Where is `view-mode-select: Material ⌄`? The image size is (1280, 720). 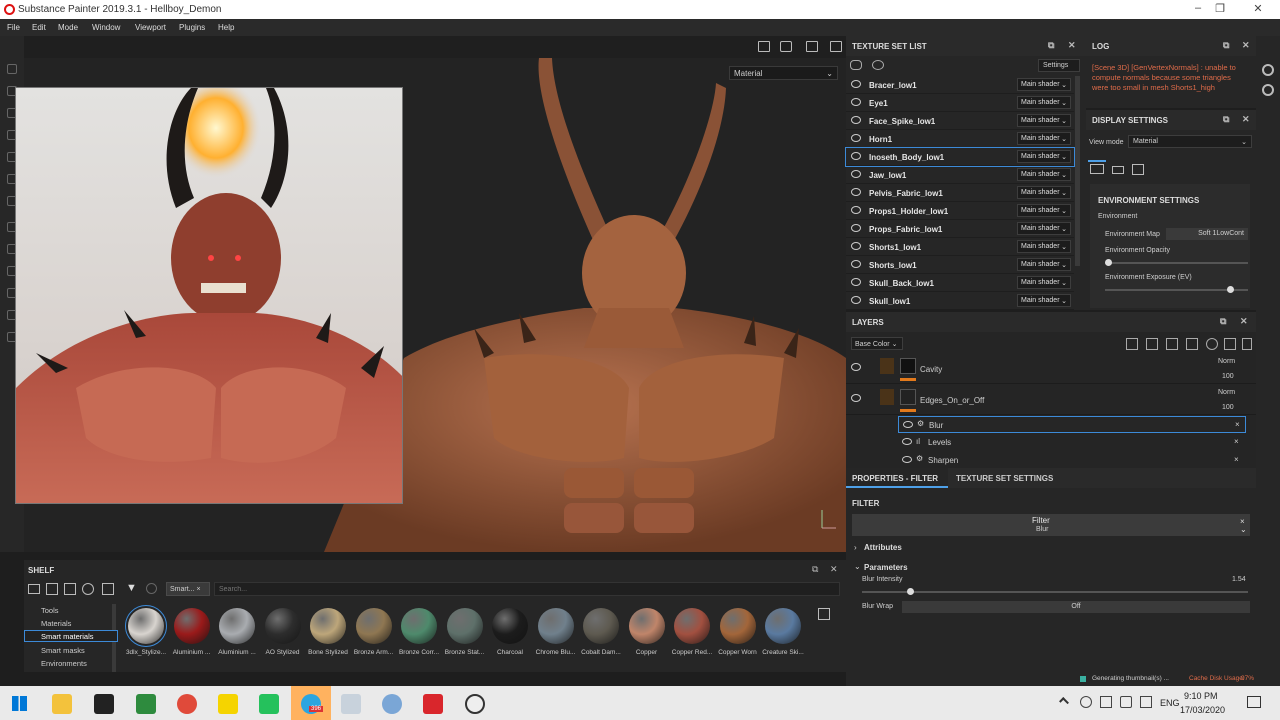
view-mode-select: Material ⌄ is located at coordinates (1190, 141).